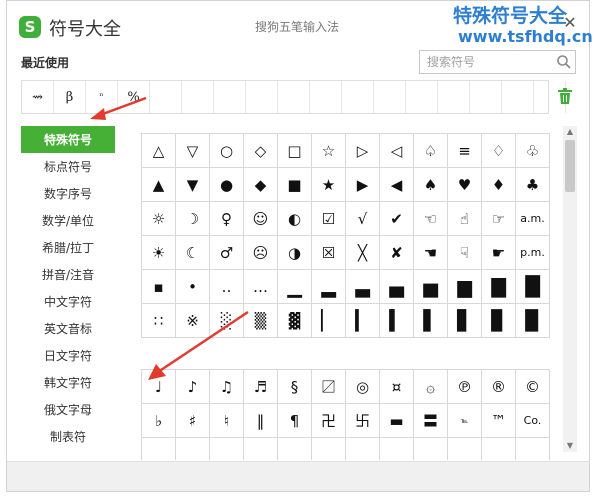  I want to click on symbol-cell: ☹, so click(261, 253).